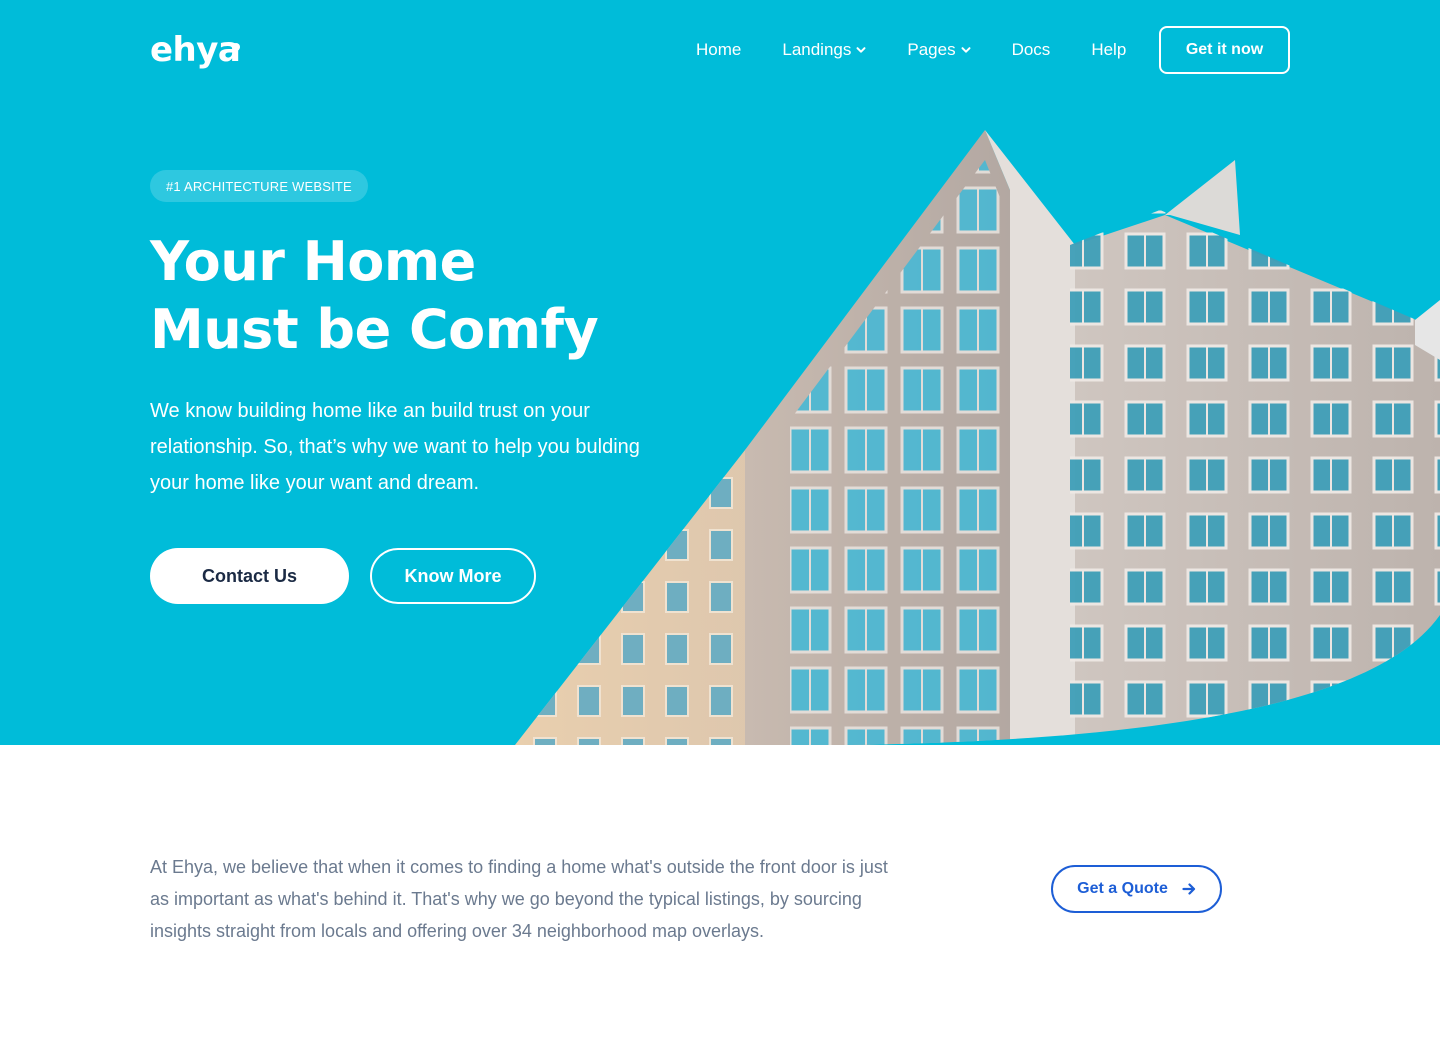  Describe the element at coordinates (430, 296) in the screenshot. I see `hero-title: Your Home Must be Comfy` at that location.